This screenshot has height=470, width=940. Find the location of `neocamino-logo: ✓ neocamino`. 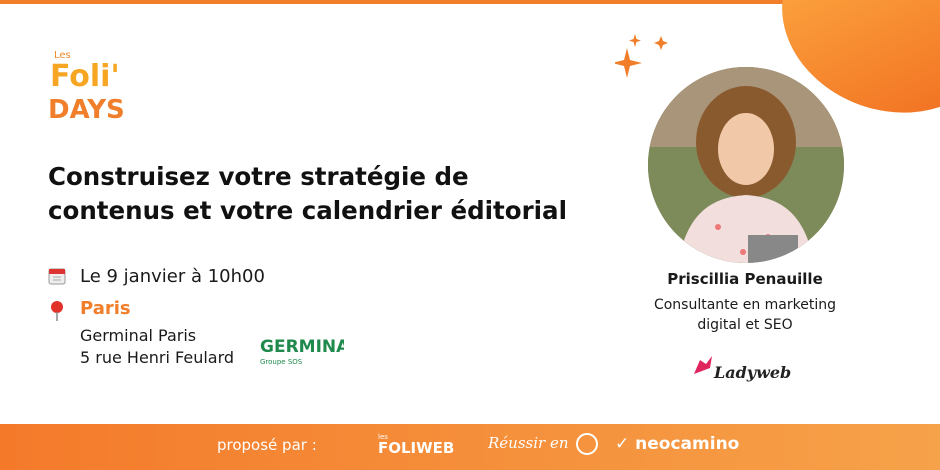

neocamino-logo: ✓ neocamino is located at coordinates (677, 444).